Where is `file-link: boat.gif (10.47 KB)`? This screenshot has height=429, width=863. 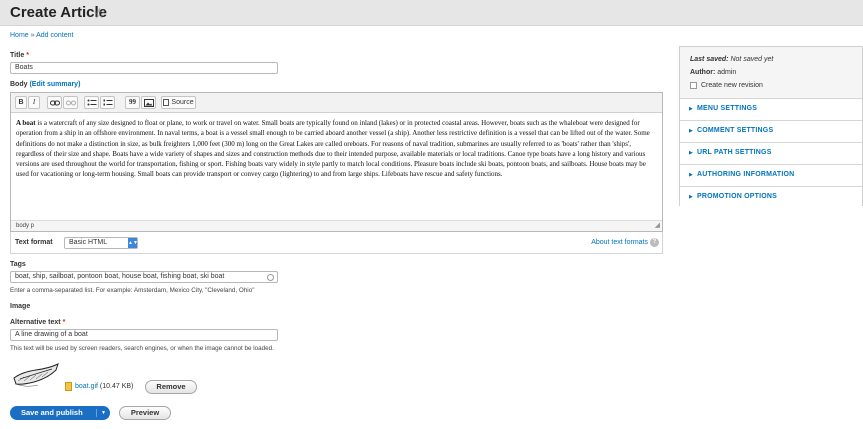 file-link: boat.gif (10.47 KB) is located at coordinates (104, 386).